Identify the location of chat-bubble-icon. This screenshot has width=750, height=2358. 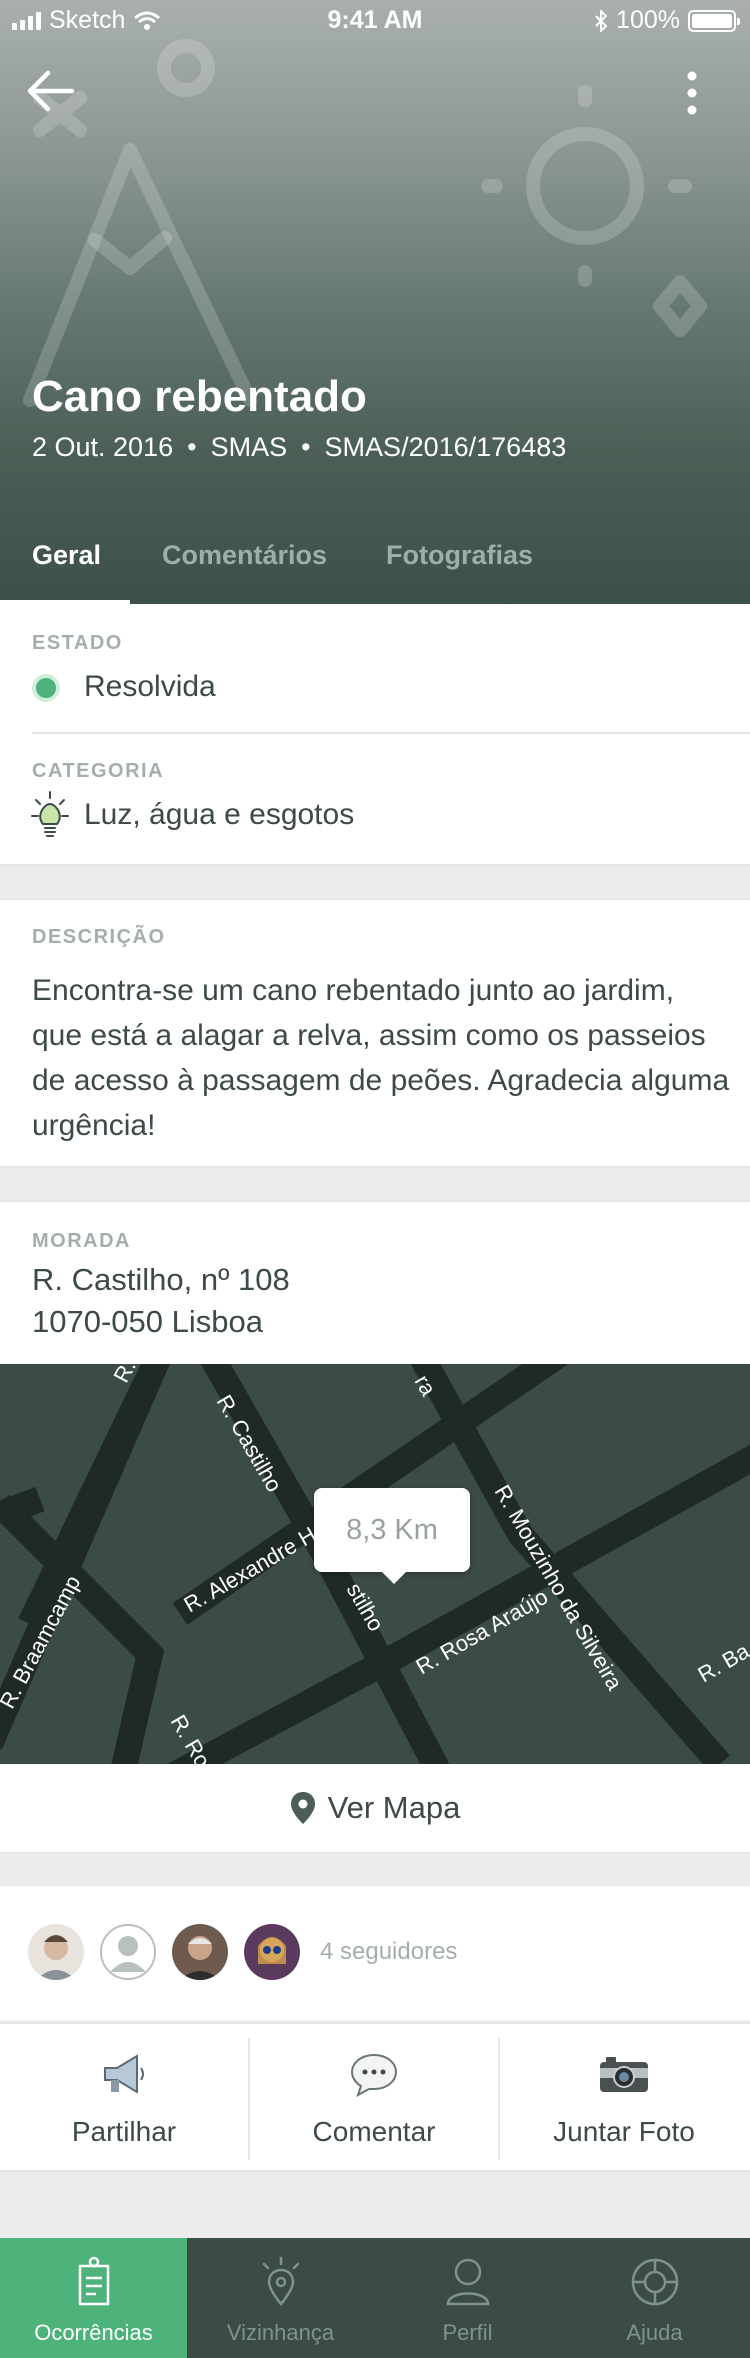
(374, 2075).